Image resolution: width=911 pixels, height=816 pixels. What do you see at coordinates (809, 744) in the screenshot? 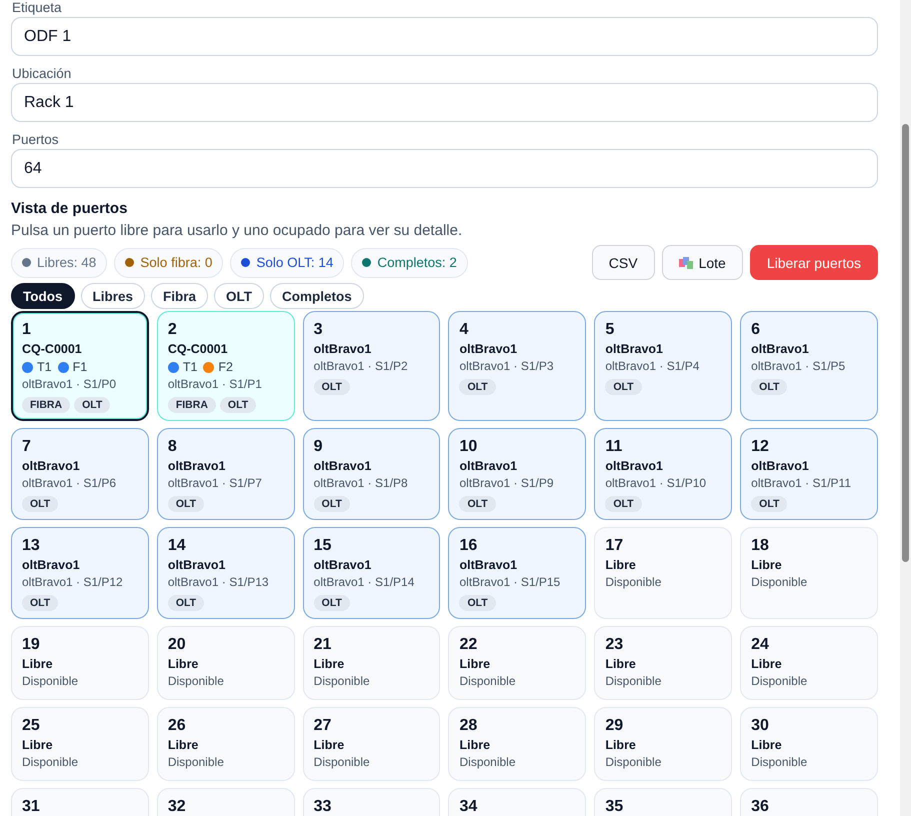
I see `port-card: 30 Libre Disponible` at bounding box center [809, 744].